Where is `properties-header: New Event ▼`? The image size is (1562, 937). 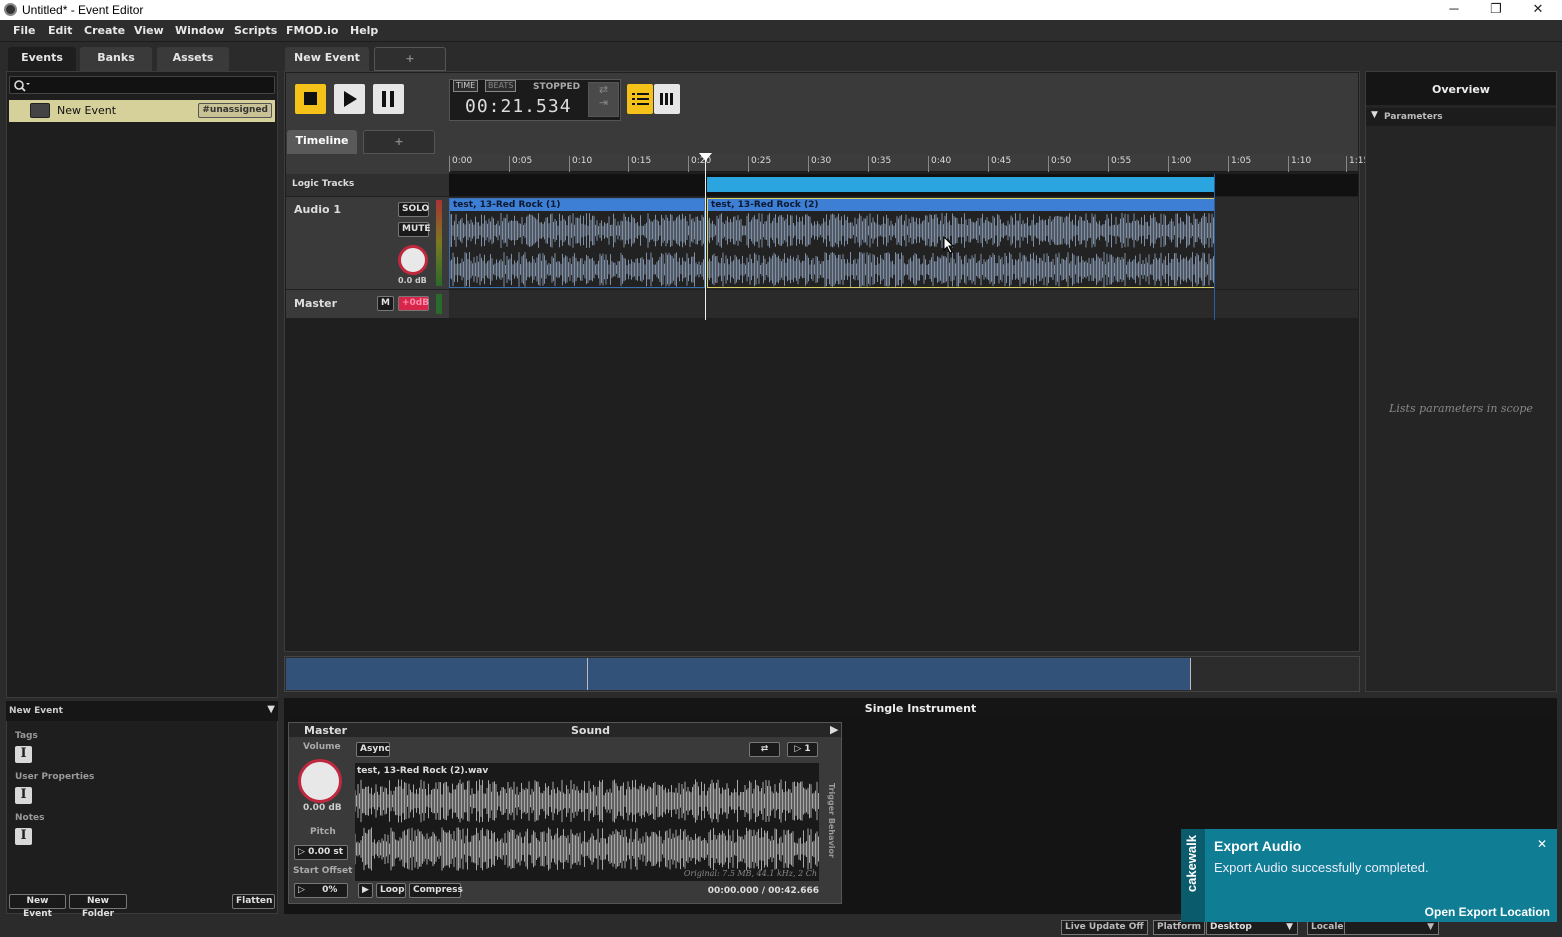 properties-header: New Event ▼ is located at coordinates (142, 711).